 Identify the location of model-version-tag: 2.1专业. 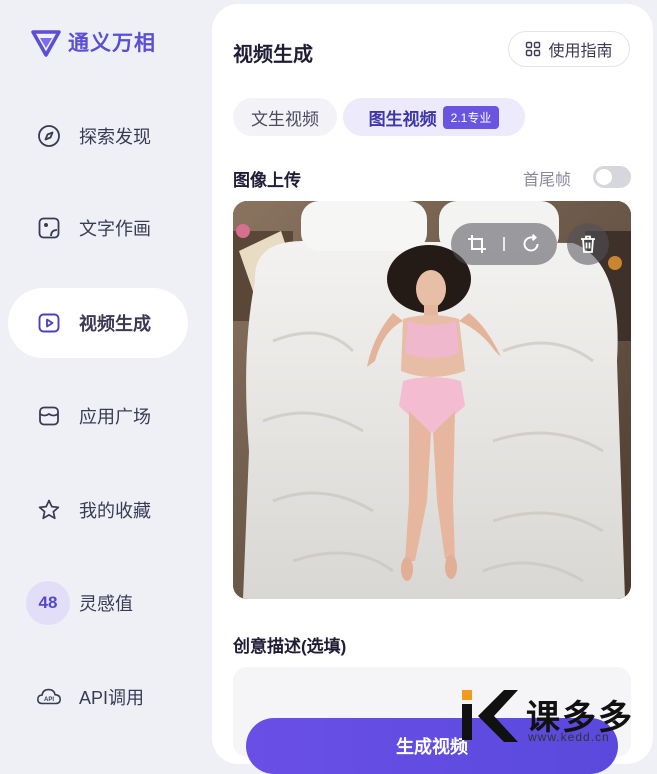
(471, 117).